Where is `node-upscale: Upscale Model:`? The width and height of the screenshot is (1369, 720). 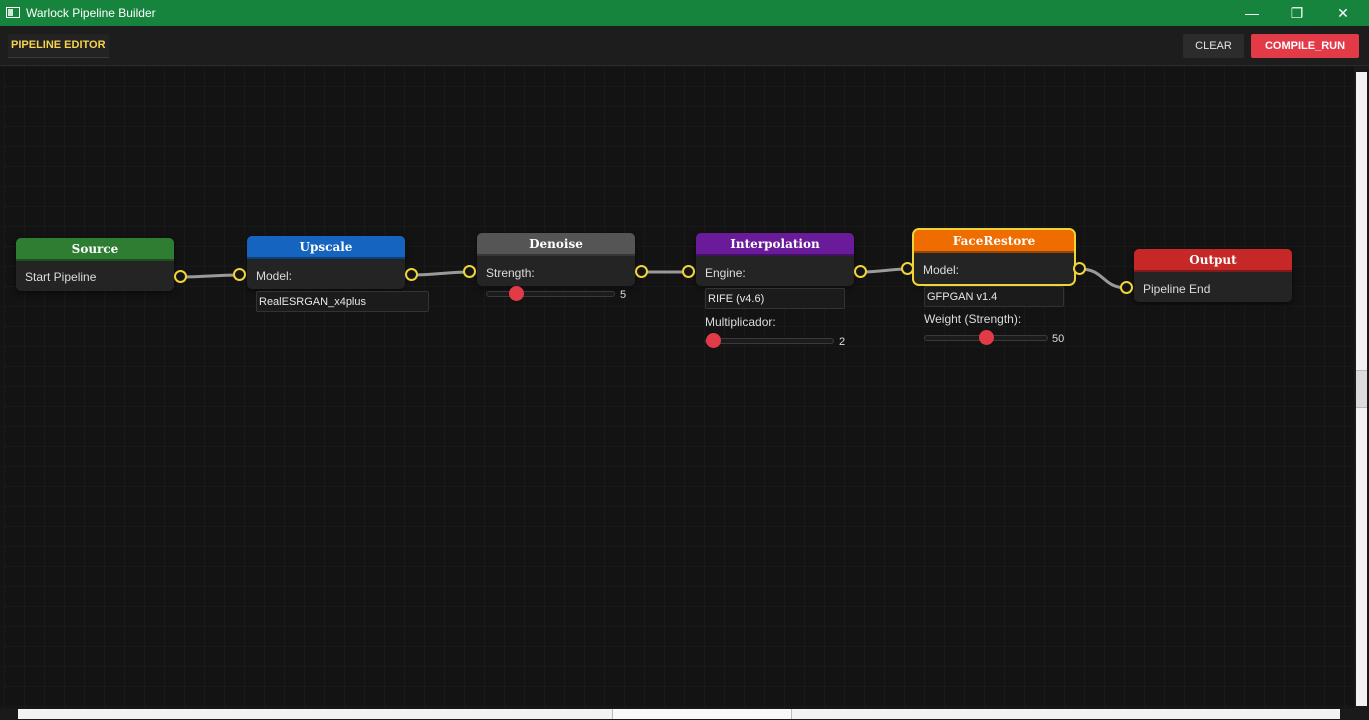 node-upscale: Upscale Model: is located at coordinates (326, 262).